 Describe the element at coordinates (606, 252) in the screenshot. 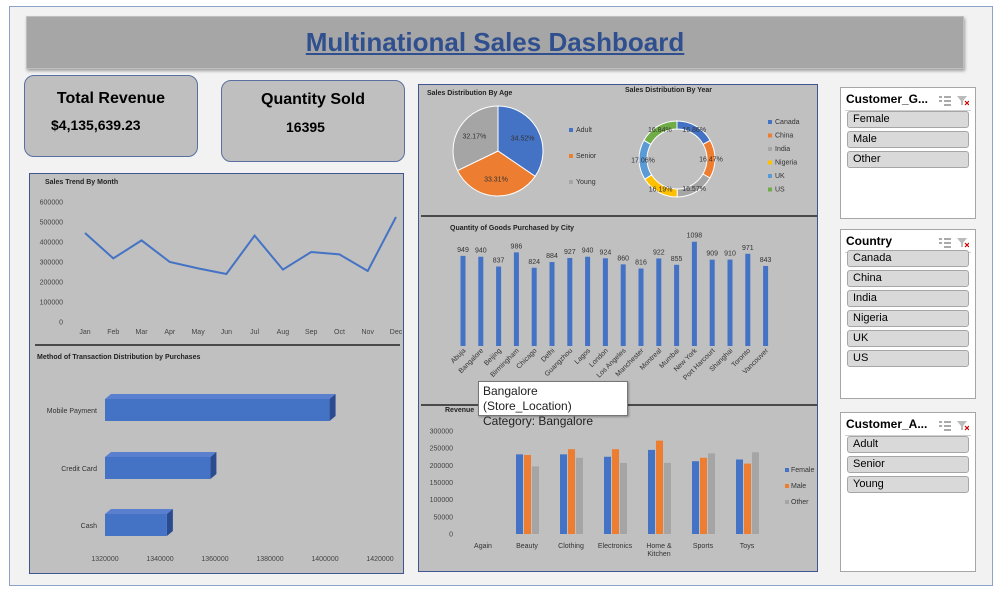

I see `data-label: 924` at that location.